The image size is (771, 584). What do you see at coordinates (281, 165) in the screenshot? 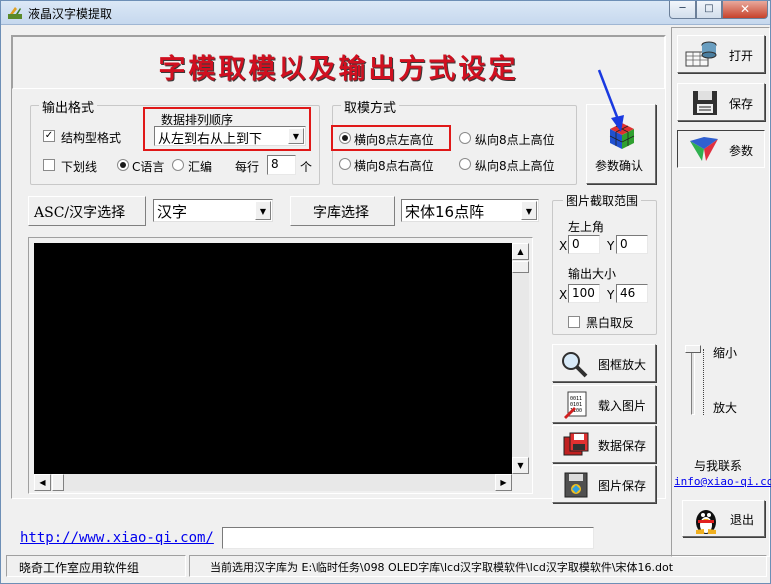
I see `per-line-input: 8` at bounding box center [281, 165].